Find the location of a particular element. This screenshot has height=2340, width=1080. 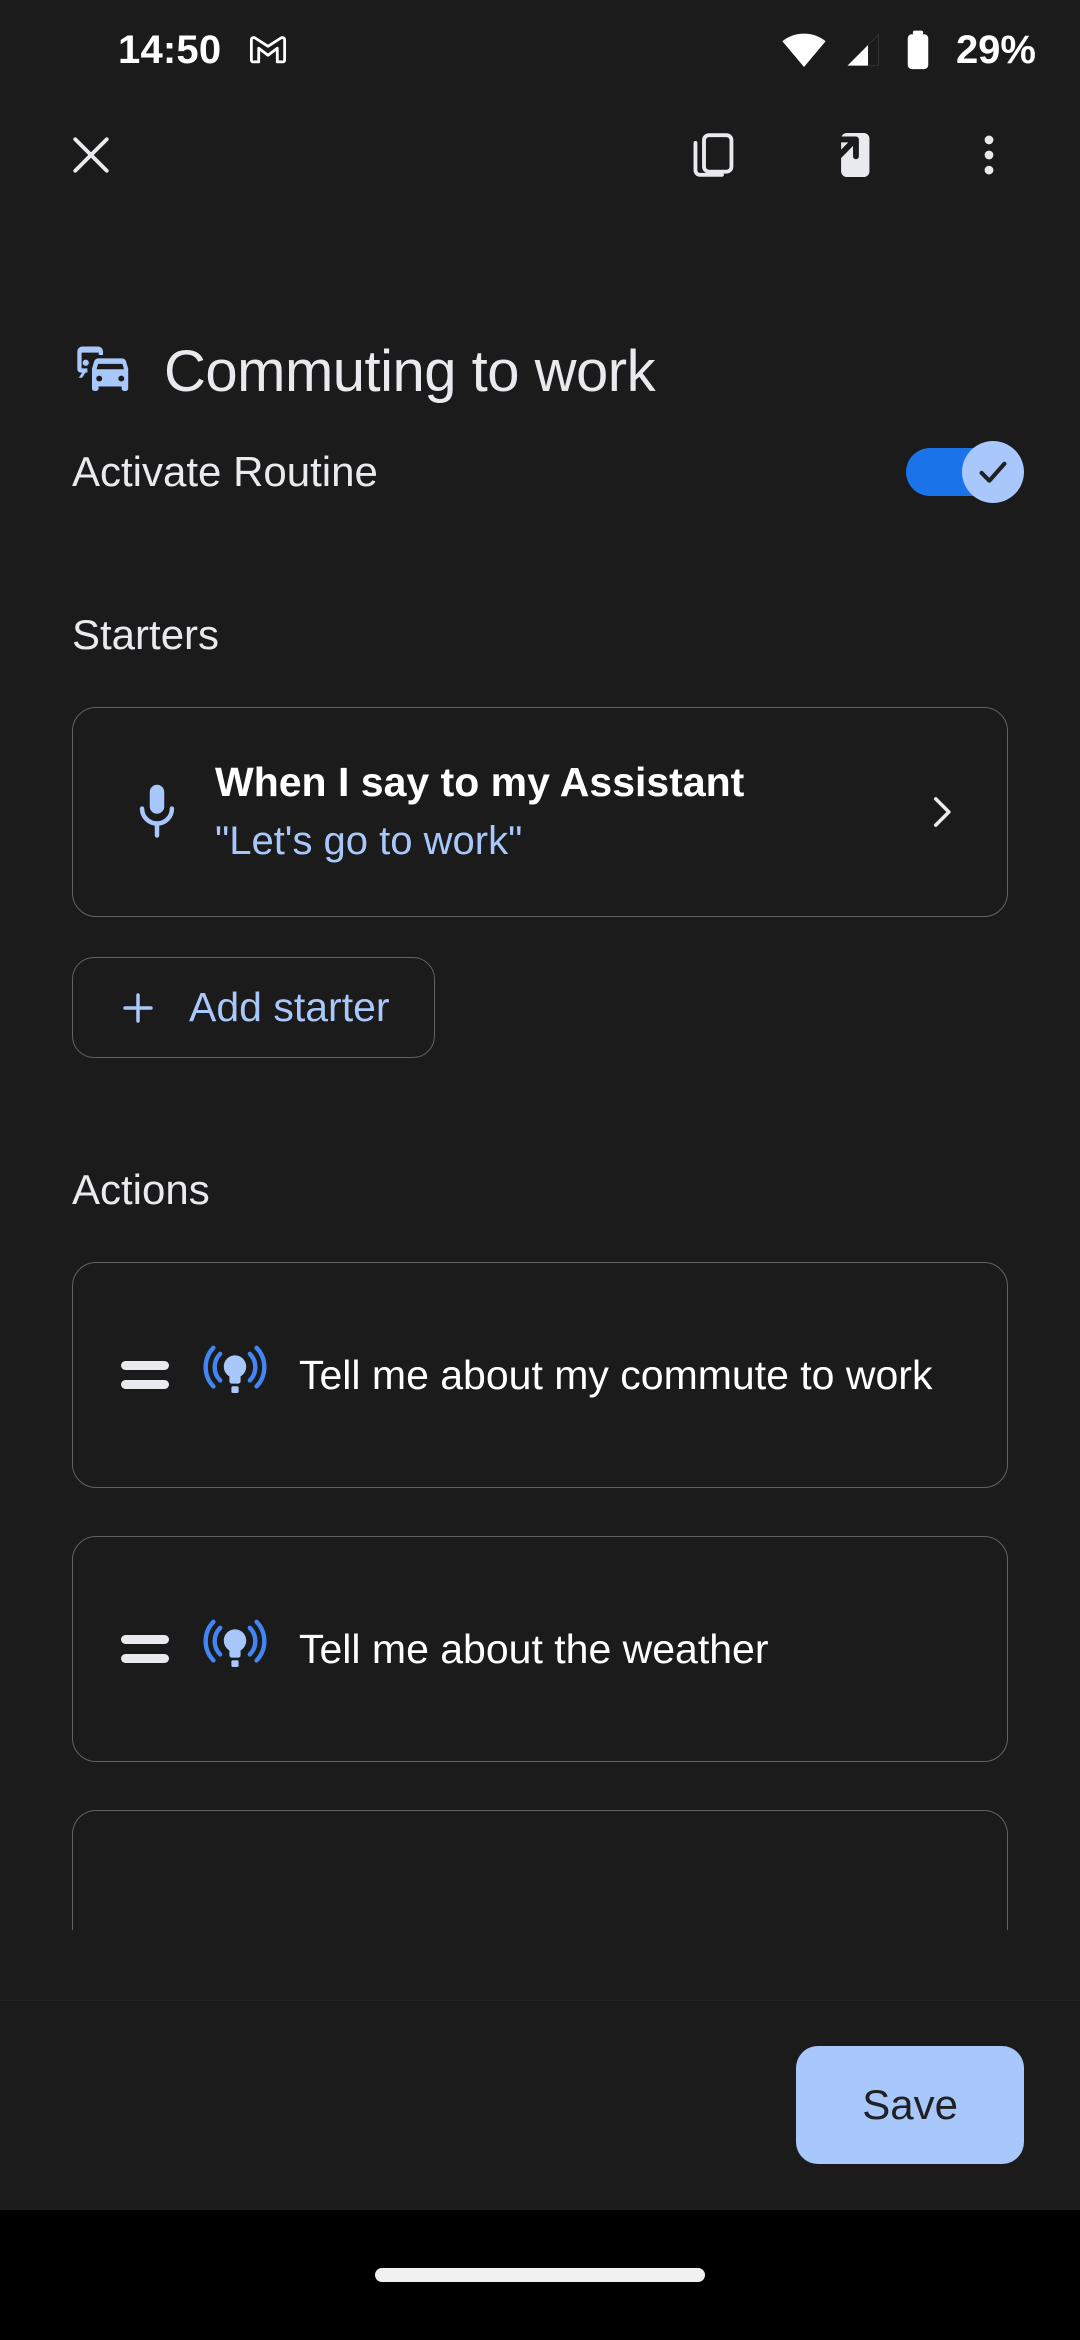

toggle-thumb is located at coordinates (993, 472).